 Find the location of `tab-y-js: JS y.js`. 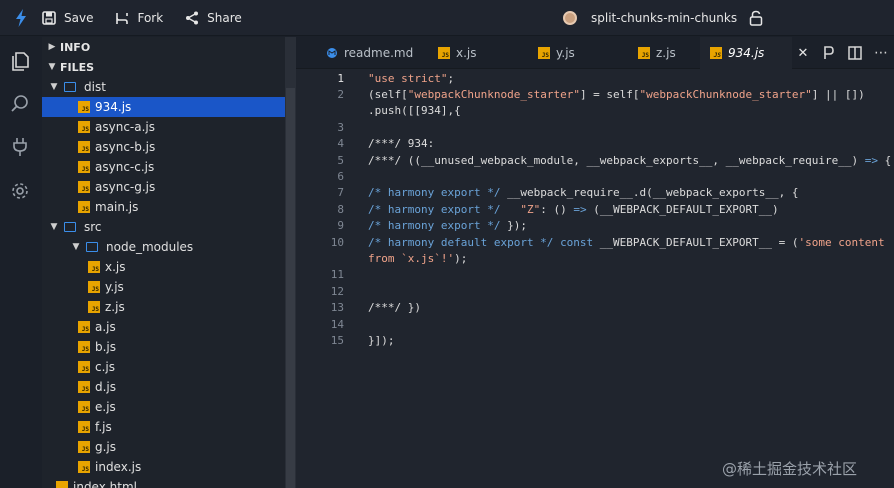

tab-y-js: JS y.js is located at coordinates (550, 53).